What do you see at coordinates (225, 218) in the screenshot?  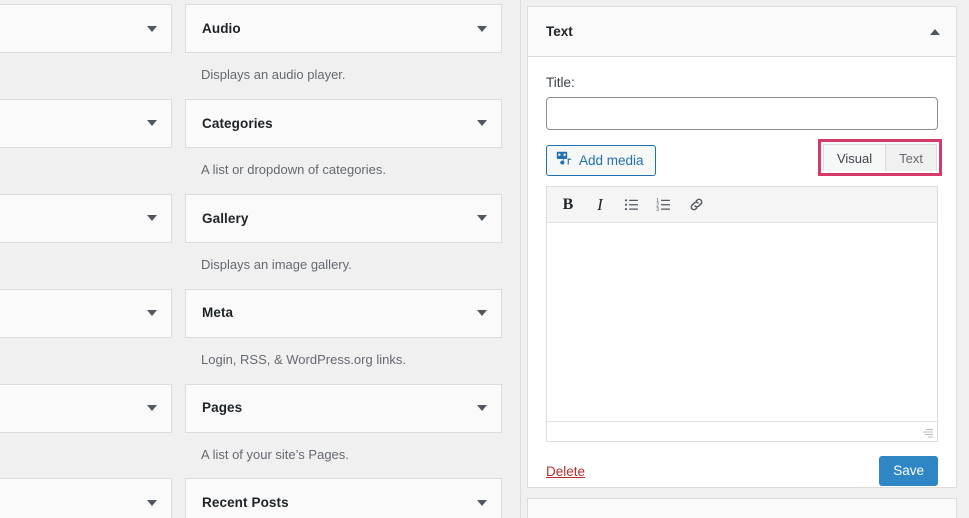 I see `available-widget-title: Gallery` at bounding box center [225, 218].